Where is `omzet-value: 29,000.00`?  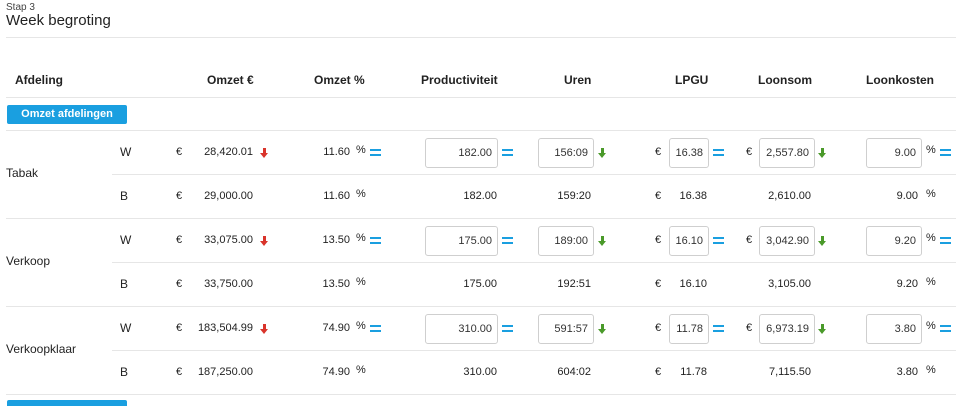
omzet-value: 29,000.00 is located at coordinates (228, 196).